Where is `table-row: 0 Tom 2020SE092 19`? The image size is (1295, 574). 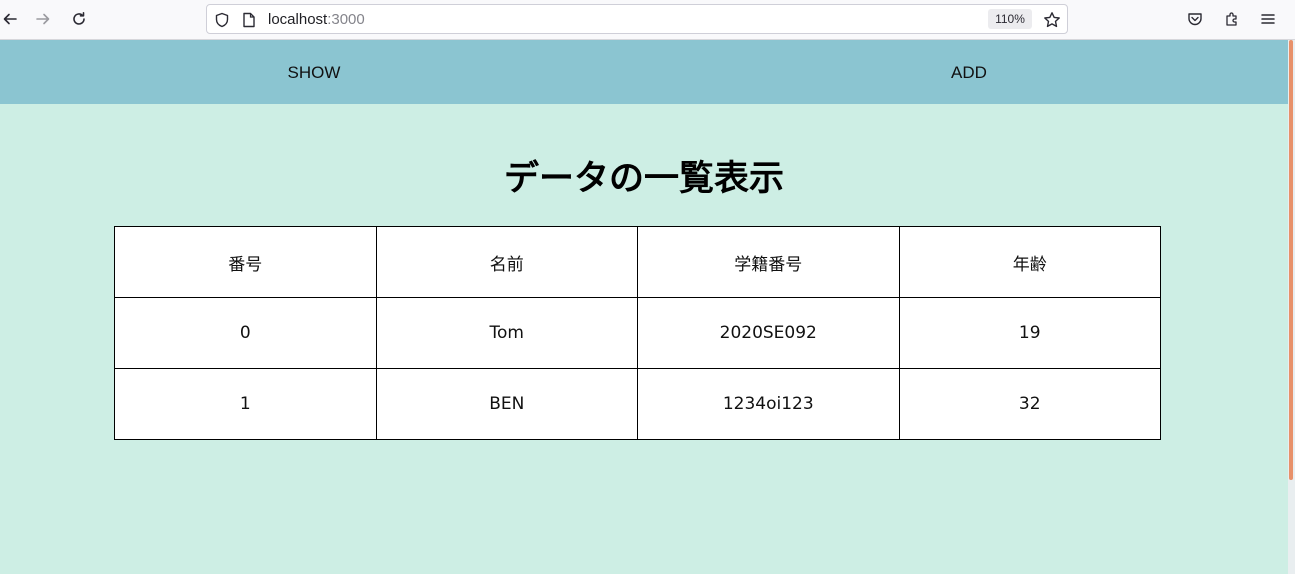
table-row: 0 Tom 2020SE092 19 is located at coordinates (637, 333).